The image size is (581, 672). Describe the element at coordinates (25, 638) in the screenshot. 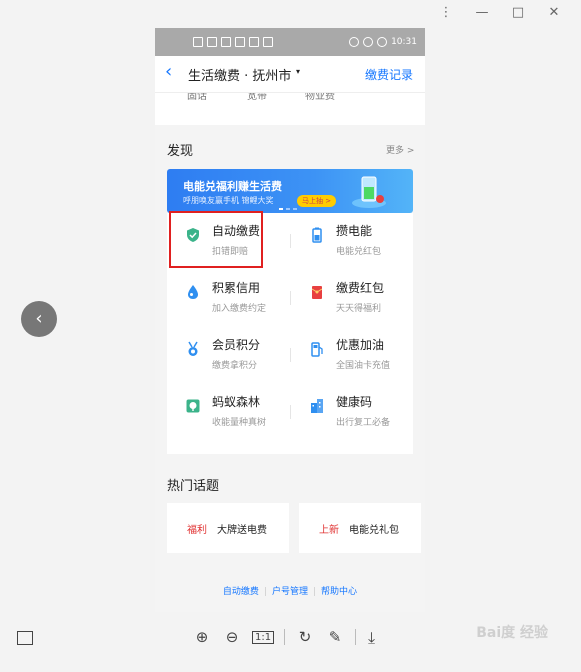

I see `thumbnail-toggle-icon` at that location.